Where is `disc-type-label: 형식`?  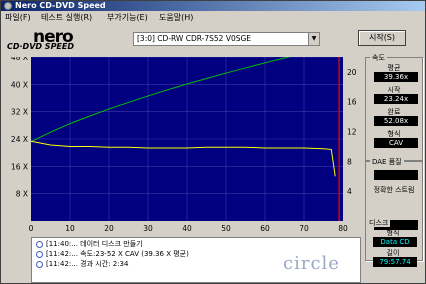
disc-type-label: 형식 is located at coordinates (393, 233).